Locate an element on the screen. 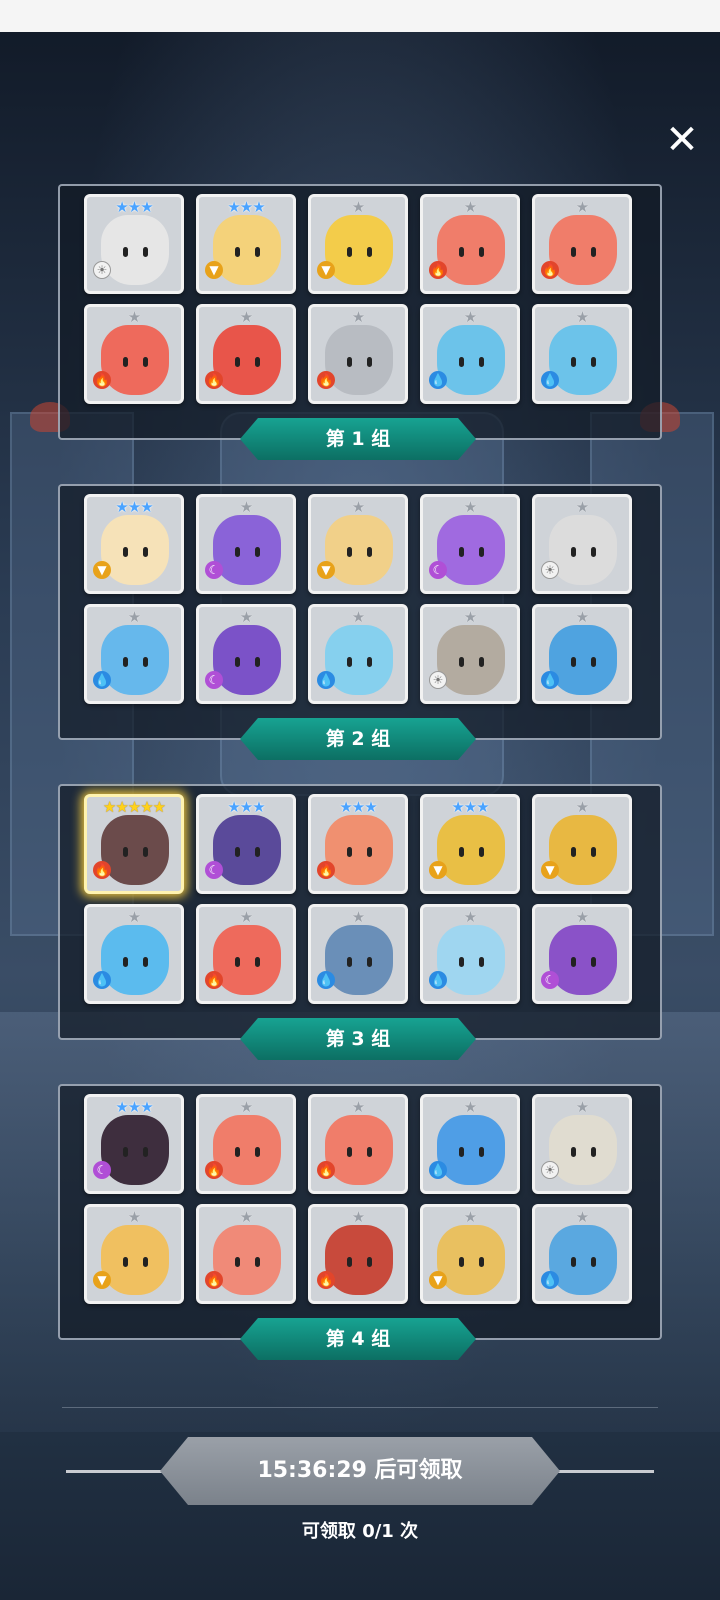 The height and width of the screenshot is (1600, 720). claim-count-text: 可领取 0/1 次 is located at coordinates (360, 1531).